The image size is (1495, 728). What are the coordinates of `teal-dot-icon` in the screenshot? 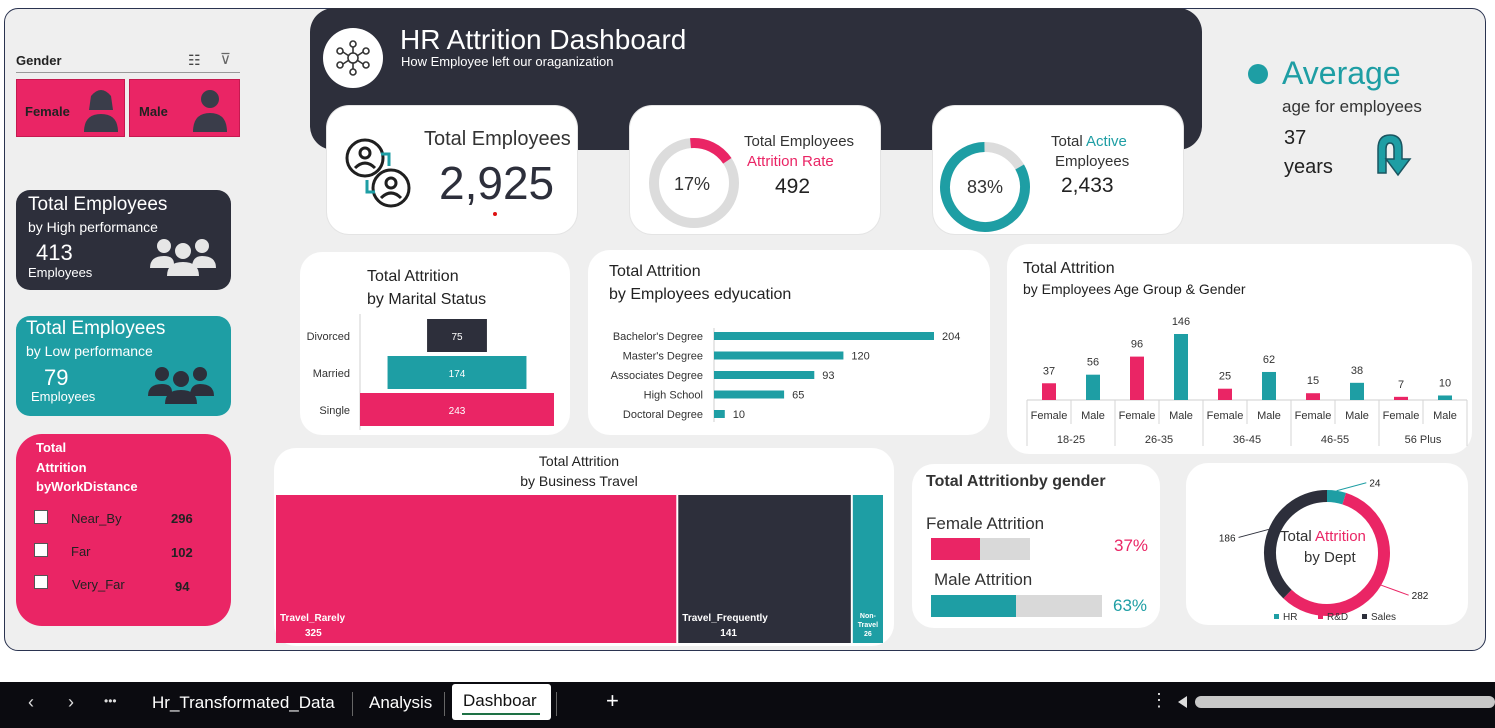 It's located at (1258, 74).